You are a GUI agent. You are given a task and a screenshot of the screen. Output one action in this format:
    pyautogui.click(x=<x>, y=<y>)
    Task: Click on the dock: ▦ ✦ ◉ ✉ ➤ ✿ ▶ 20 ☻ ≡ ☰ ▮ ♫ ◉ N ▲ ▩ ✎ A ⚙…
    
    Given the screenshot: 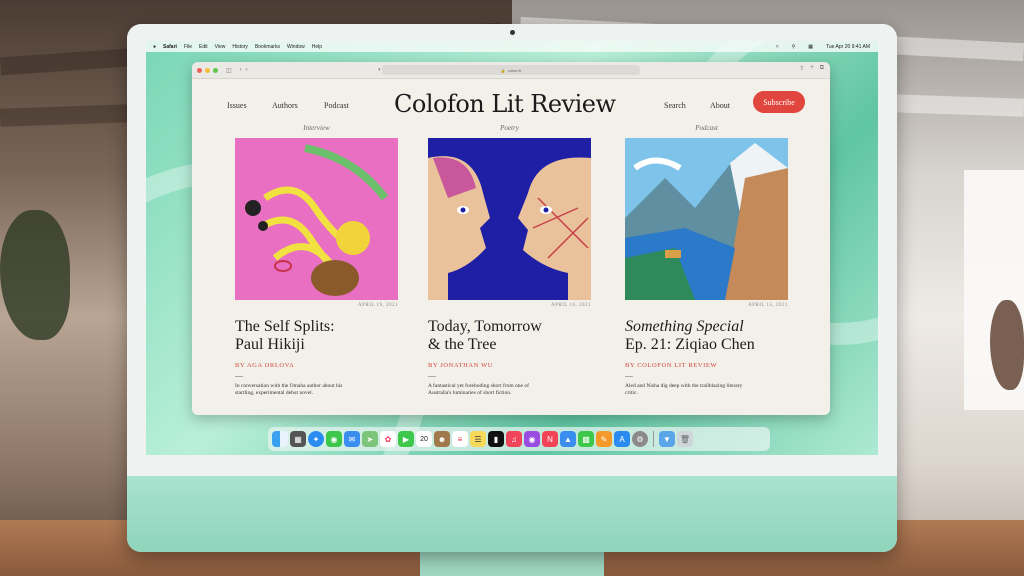 What is the action you would take?
    pyautogui.click(x=519, y=439)
    